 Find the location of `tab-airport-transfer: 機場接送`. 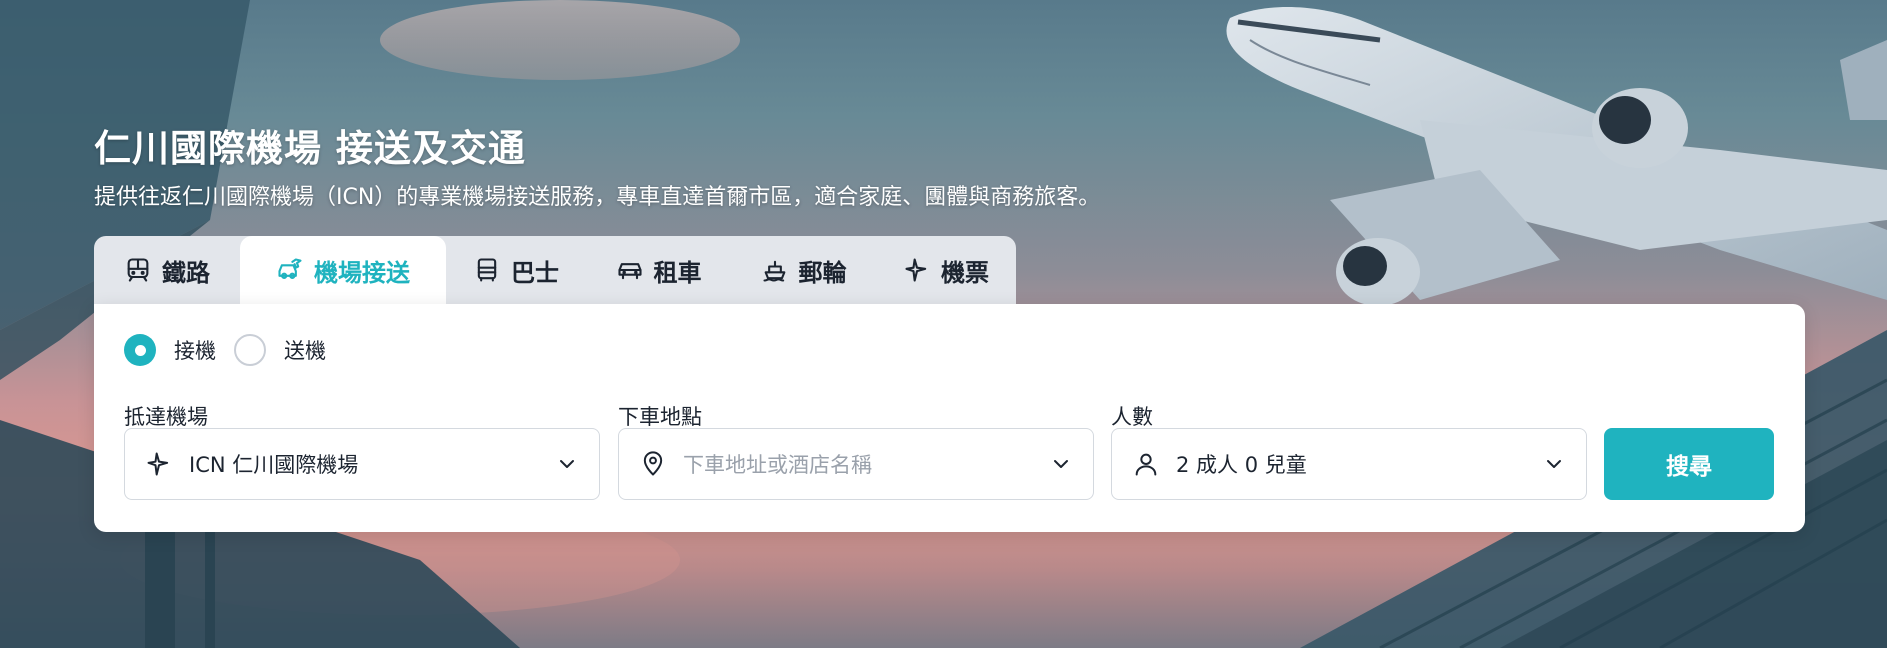

tab-airport-transfer: 機場接送 is located at coordinates (343, 270).